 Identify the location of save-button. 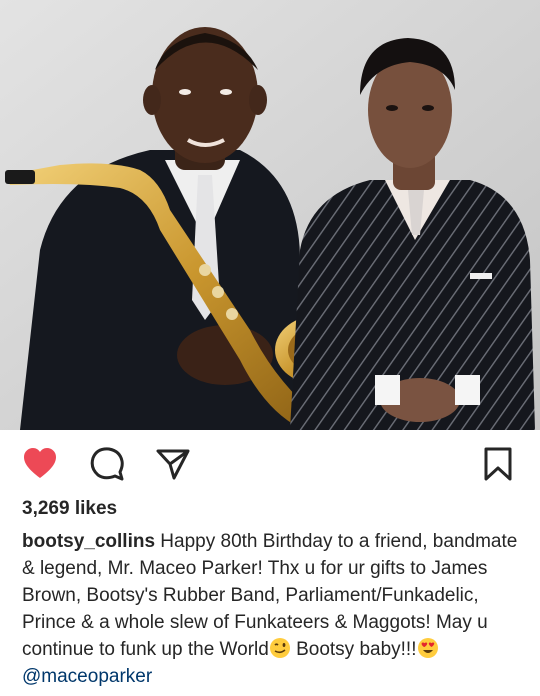
(498, 464).